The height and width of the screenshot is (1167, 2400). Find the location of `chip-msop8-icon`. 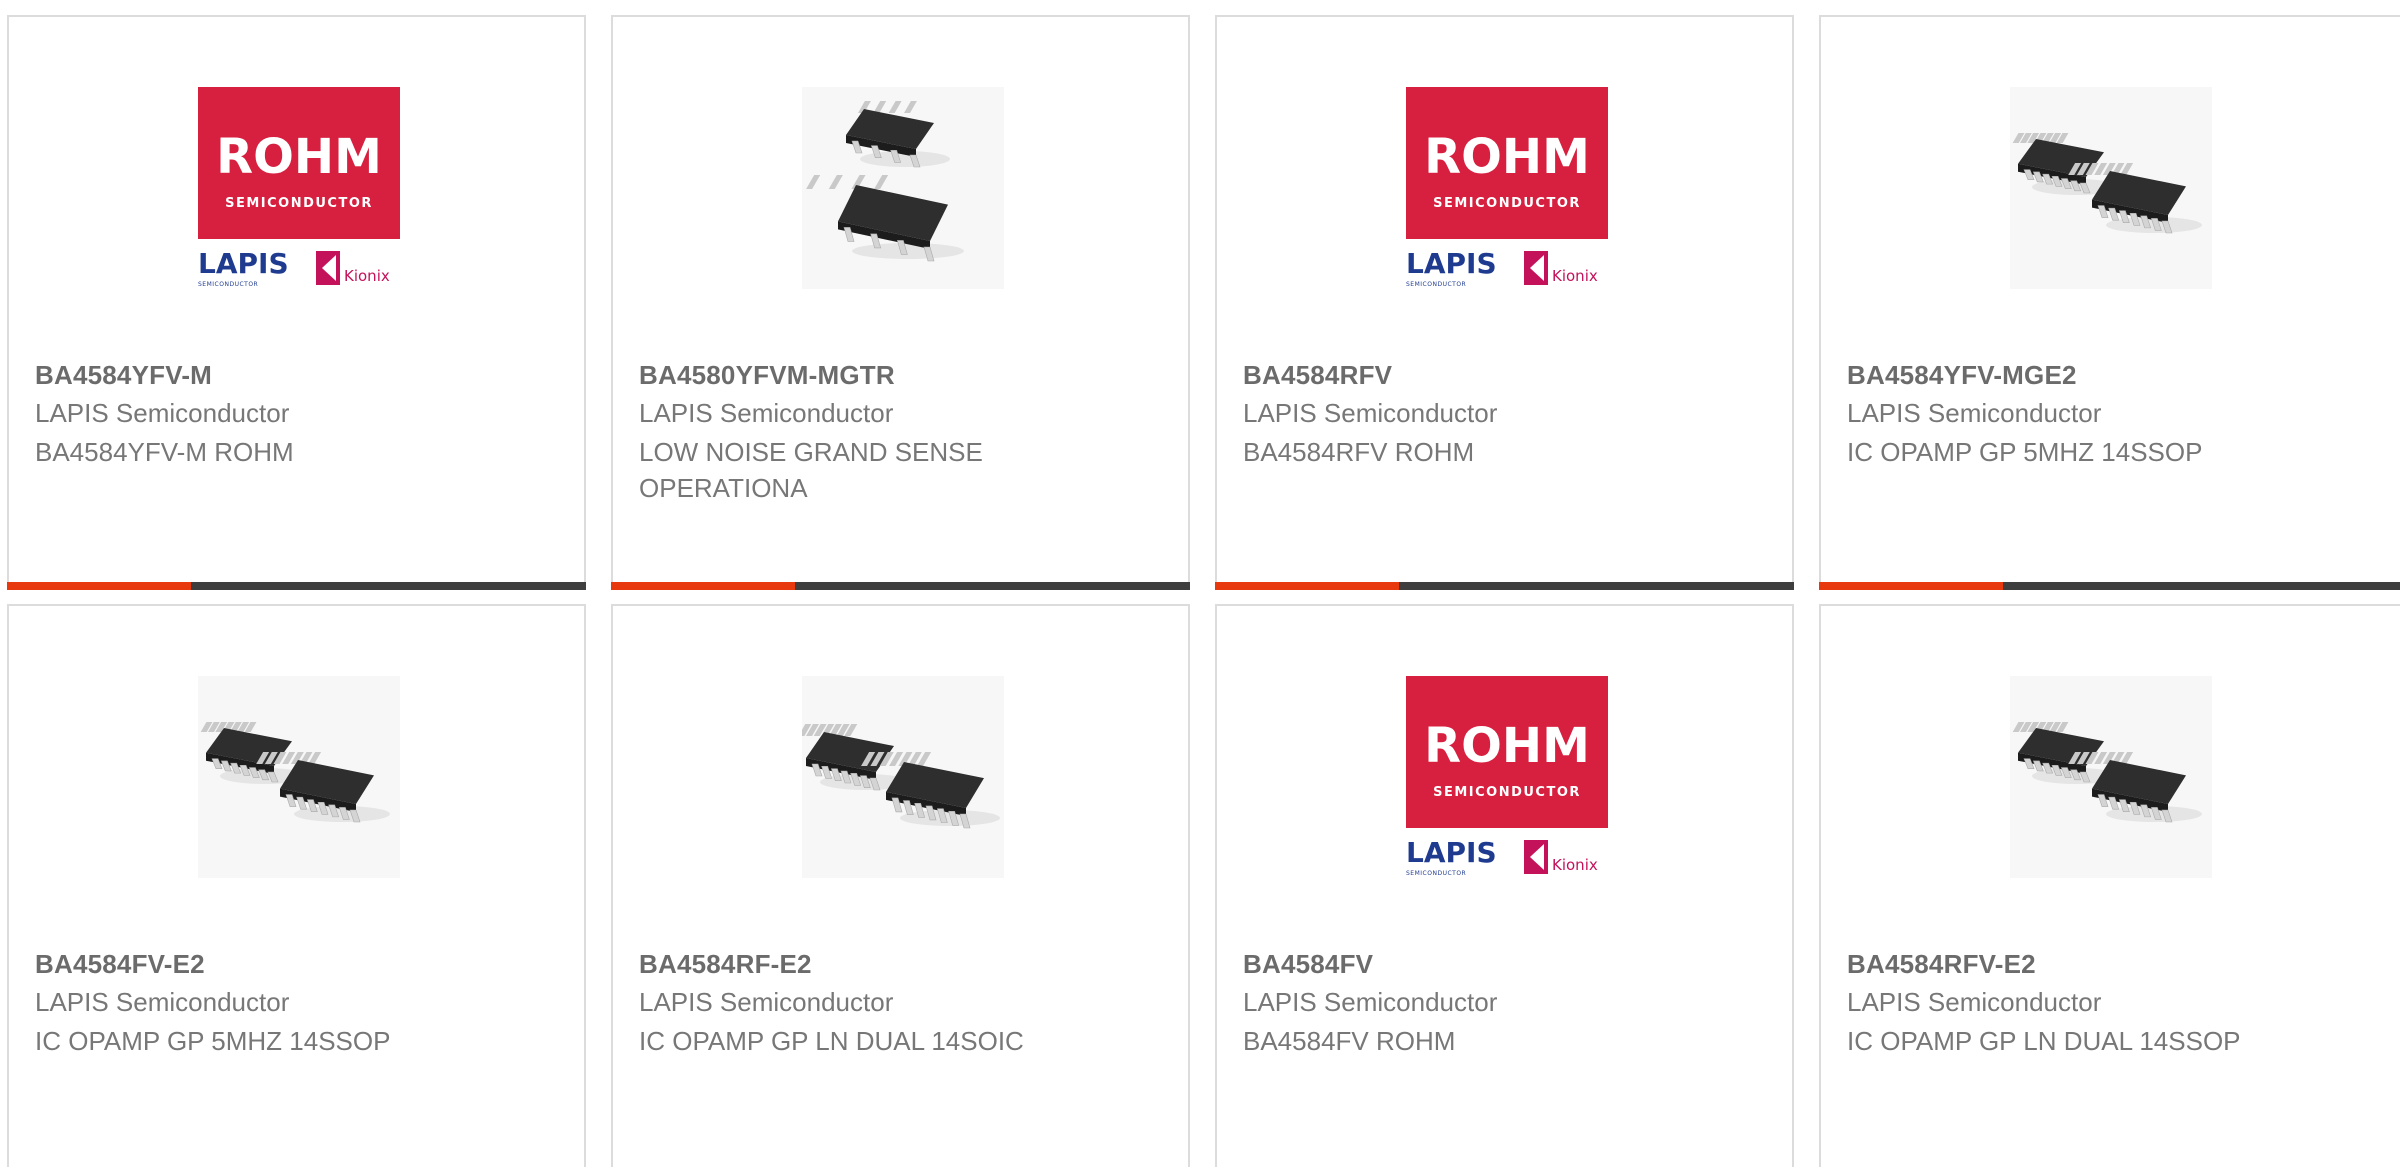

chip-msop8-icon is located at coordinates (903, 188).